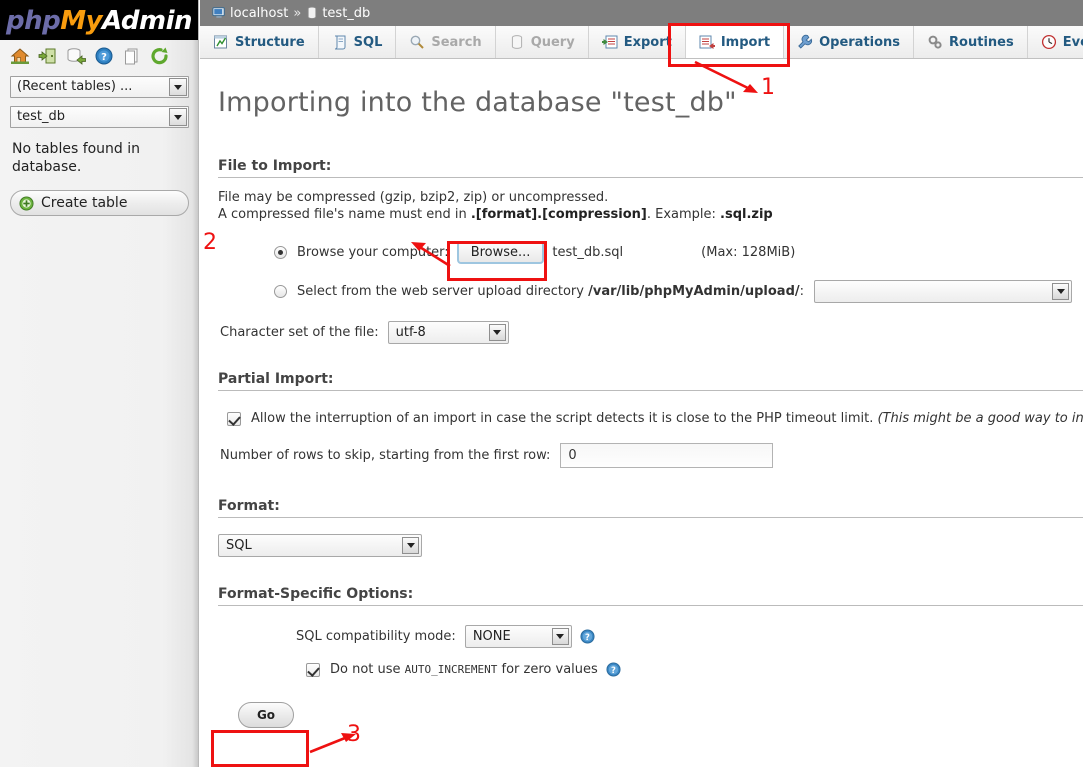 The width and height of the screenshot is (1083, 767). I want to click on upload-dir-path: /var/lib/phpMyAdmin/upload/, so click(694, 291).